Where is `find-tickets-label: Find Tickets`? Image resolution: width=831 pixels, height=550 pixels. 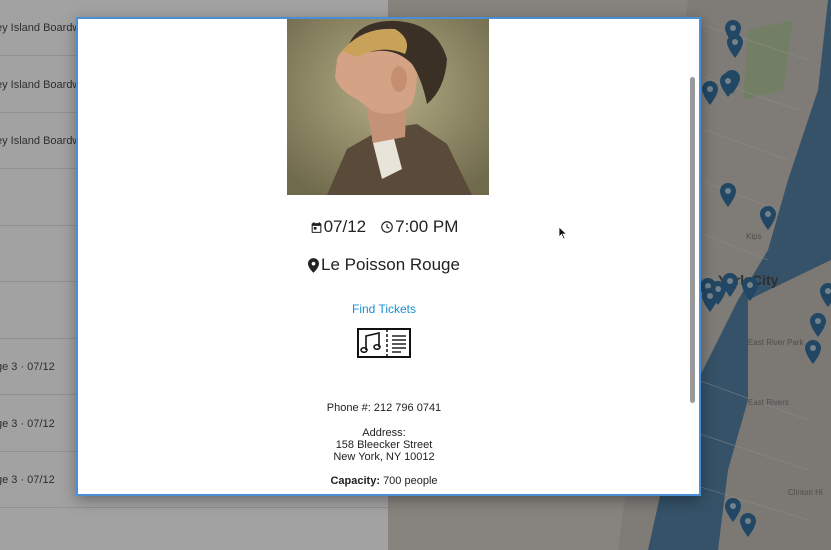
find-tickets-label: Find Tickets is located at coordinates (384, 309).